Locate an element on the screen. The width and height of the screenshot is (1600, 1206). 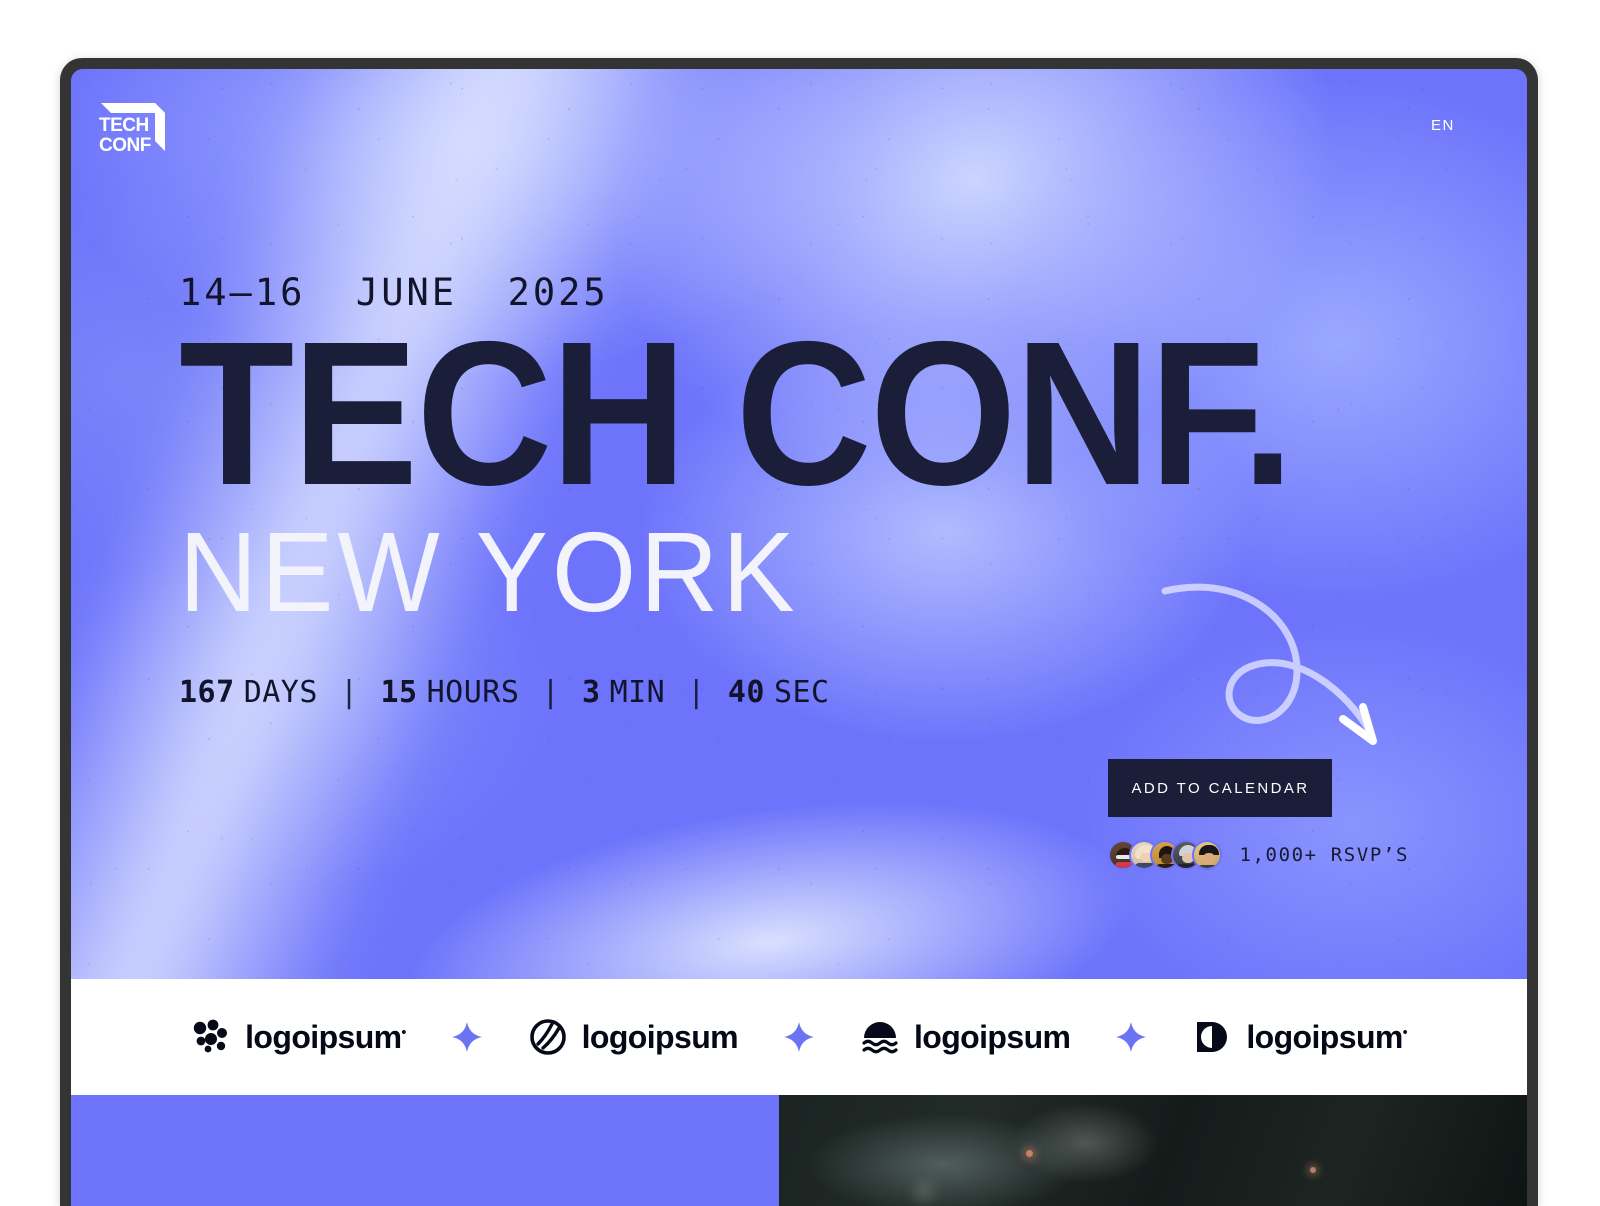
countdown-min-label: MIN is located at coordinates (637, 693).